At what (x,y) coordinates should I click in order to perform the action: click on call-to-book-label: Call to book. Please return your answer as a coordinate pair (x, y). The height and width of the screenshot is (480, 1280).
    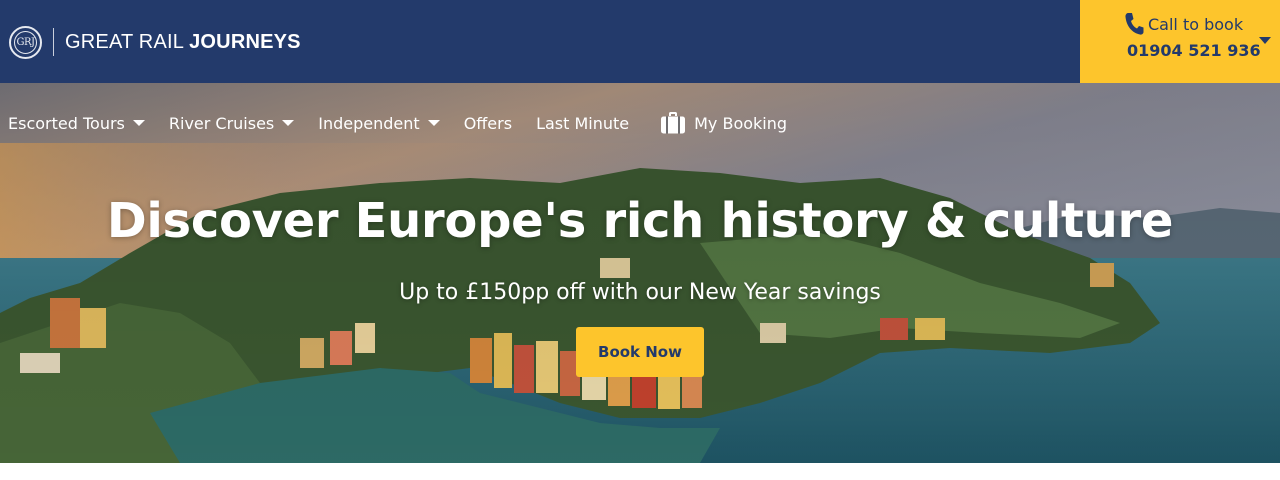
    Looking at the image, I should click on (1196, 24).